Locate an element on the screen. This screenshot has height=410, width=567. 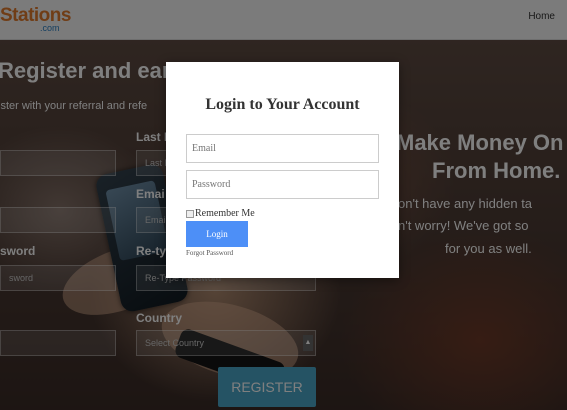
login-button: Login is located at coordinates (217, 234).